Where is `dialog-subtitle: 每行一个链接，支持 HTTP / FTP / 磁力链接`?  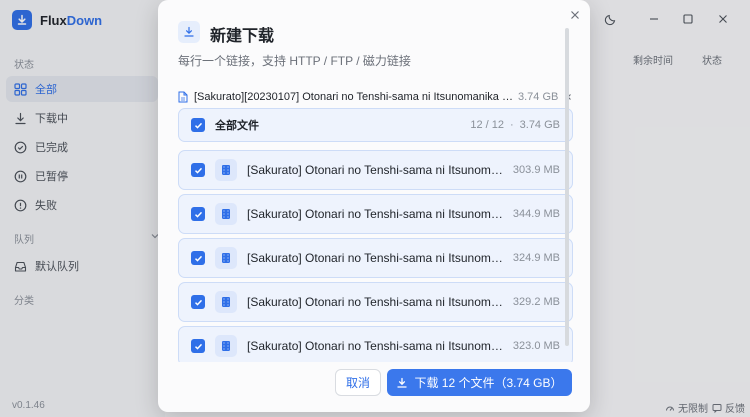 dialog-subtitle: 每行一个链接，支持 HTTP / FTP / 磁力链接 is located at coordinates (294, 61).